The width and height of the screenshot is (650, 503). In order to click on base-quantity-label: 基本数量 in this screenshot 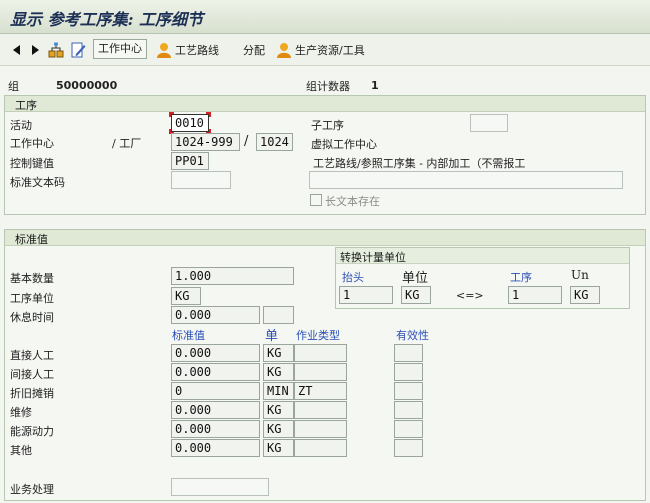, I will do `click(32, 278)`.